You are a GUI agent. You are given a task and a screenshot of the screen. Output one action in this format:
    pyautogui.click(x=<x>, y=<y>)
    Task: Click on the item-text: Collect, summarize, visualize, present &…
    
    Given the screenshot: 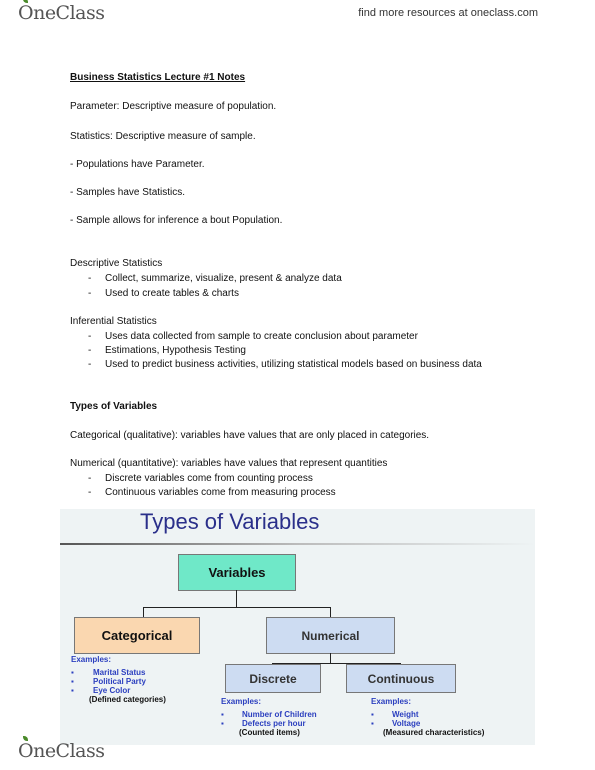 What is the action you would take?
    pyautogui.click(x=223, y=278)
    